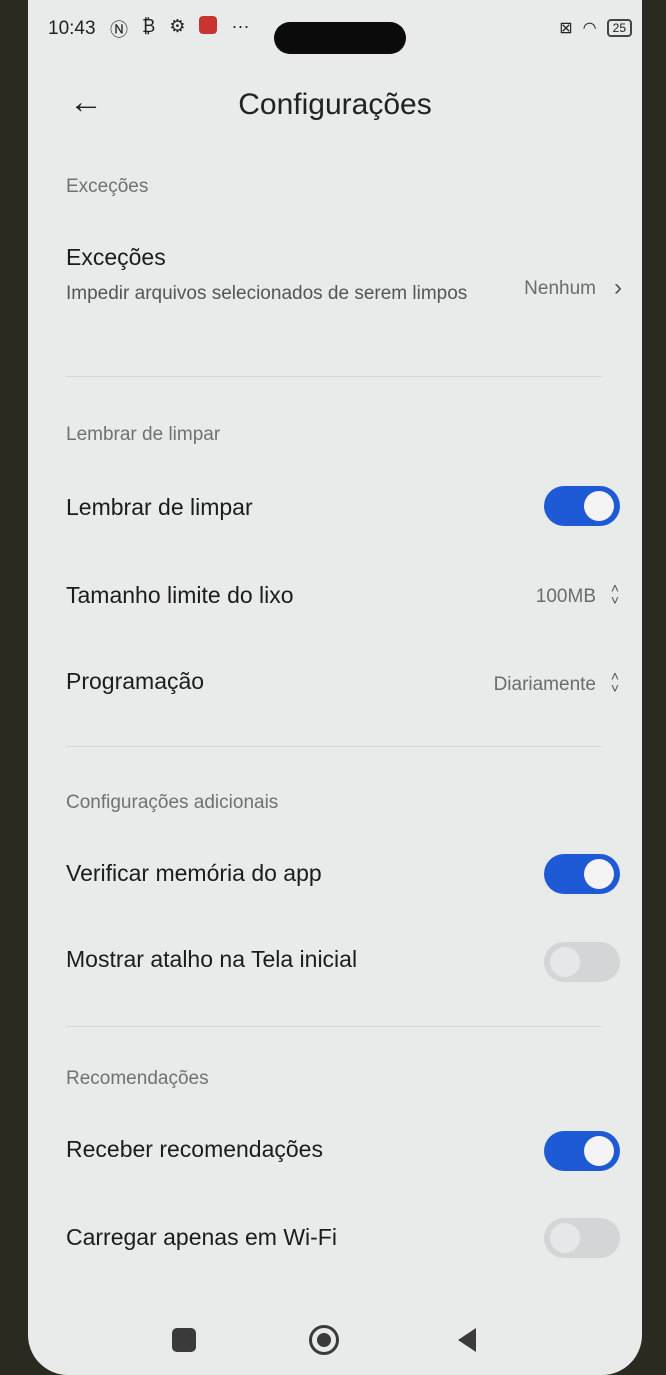 The height and width of the screenshot is (1375, 666). I want to click on more-icon: ···, so click(240, 26).